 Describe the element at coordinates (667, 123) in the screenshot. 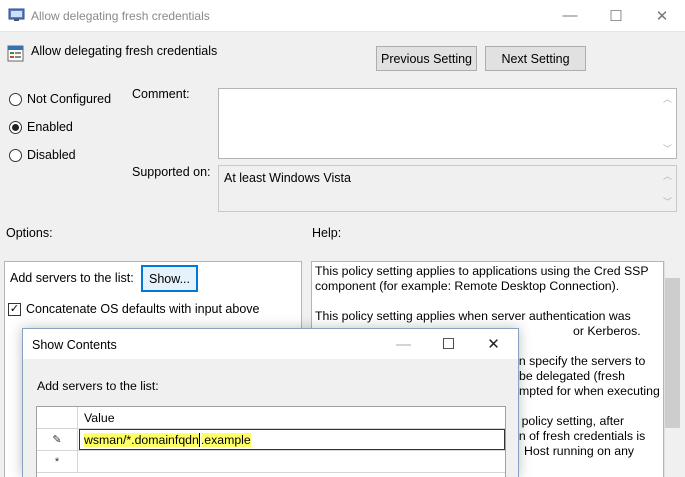

I see `comment-scrollbar: ︿ ﹀` at that location.